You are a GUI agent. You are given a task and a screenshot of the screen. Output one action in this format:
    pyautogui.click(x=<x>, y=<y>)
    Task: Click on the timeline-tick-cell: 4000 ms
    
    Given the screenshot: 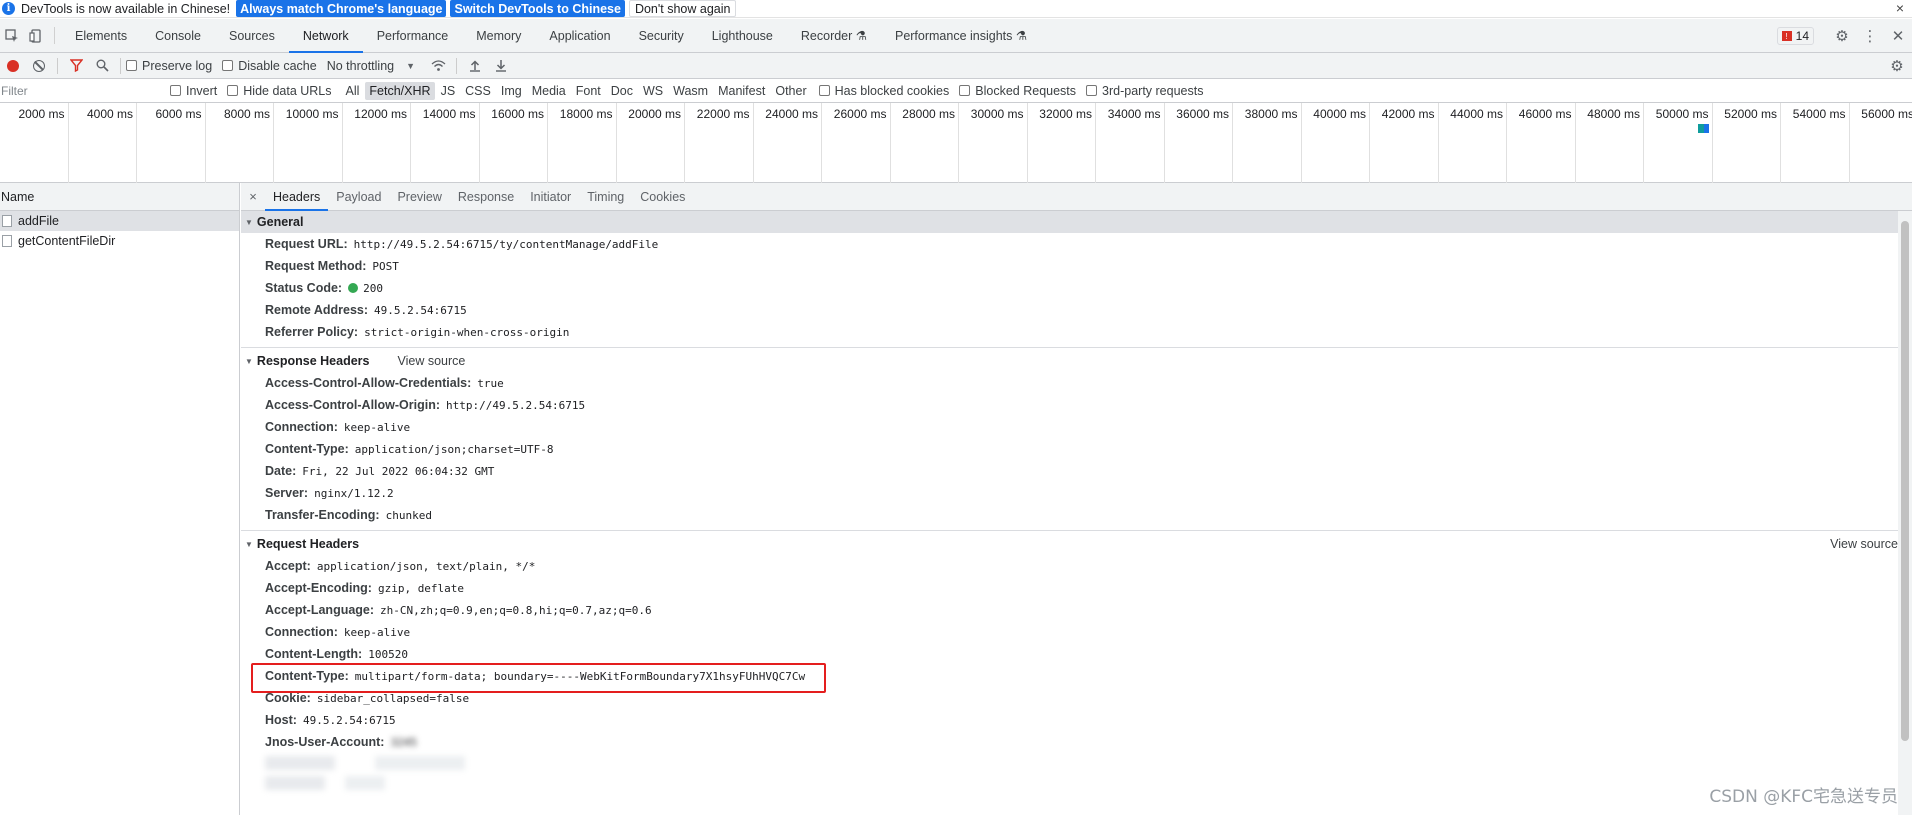 What is the action you would take?
    pyautogui.click(x=103, y=143)
    